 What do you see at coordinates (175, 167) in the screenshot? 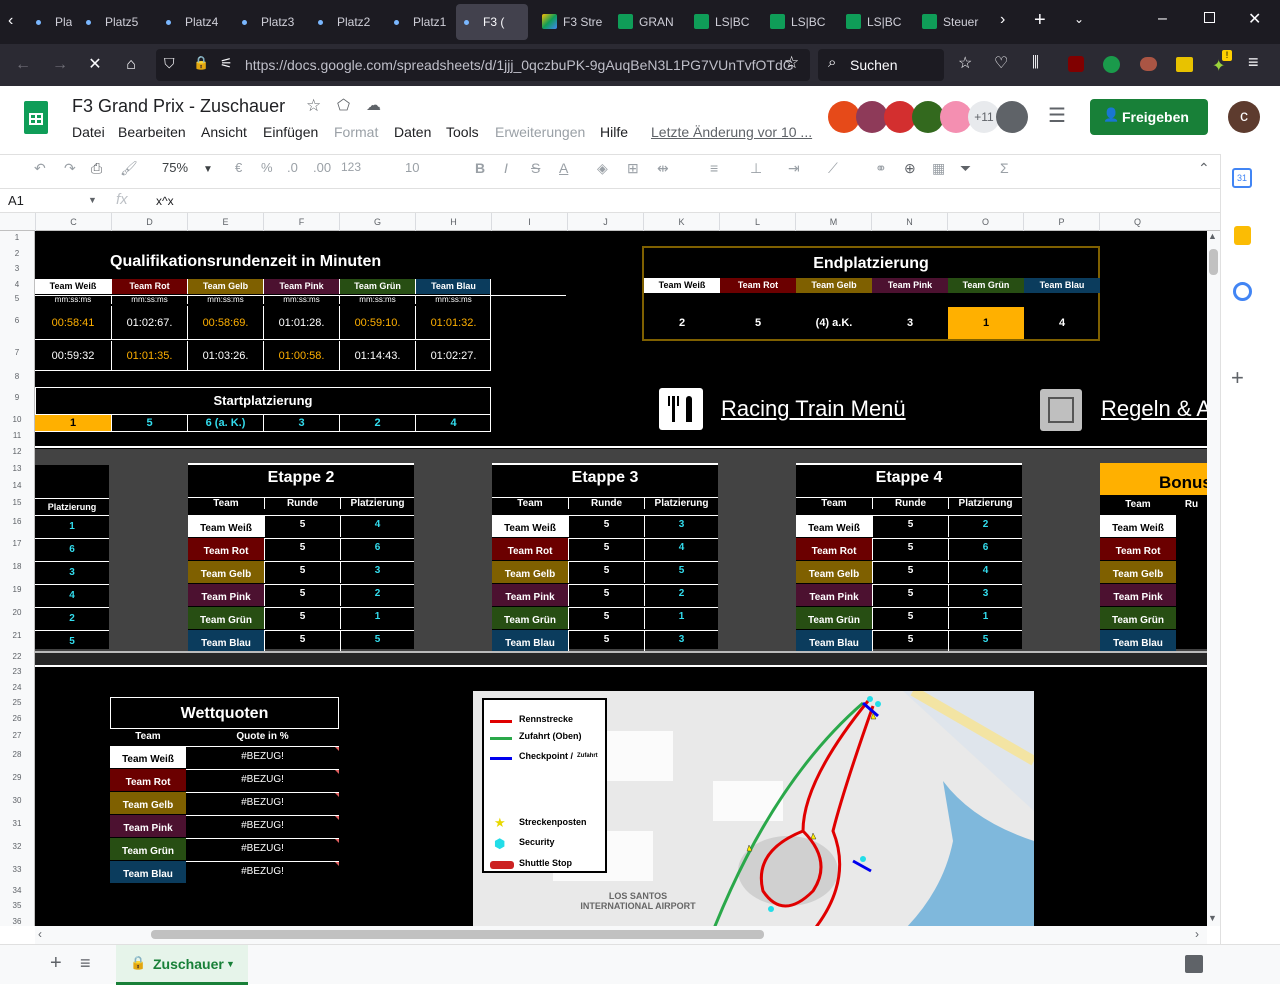
I see `zoom-select: 75%` at bounding box center [175, 167].